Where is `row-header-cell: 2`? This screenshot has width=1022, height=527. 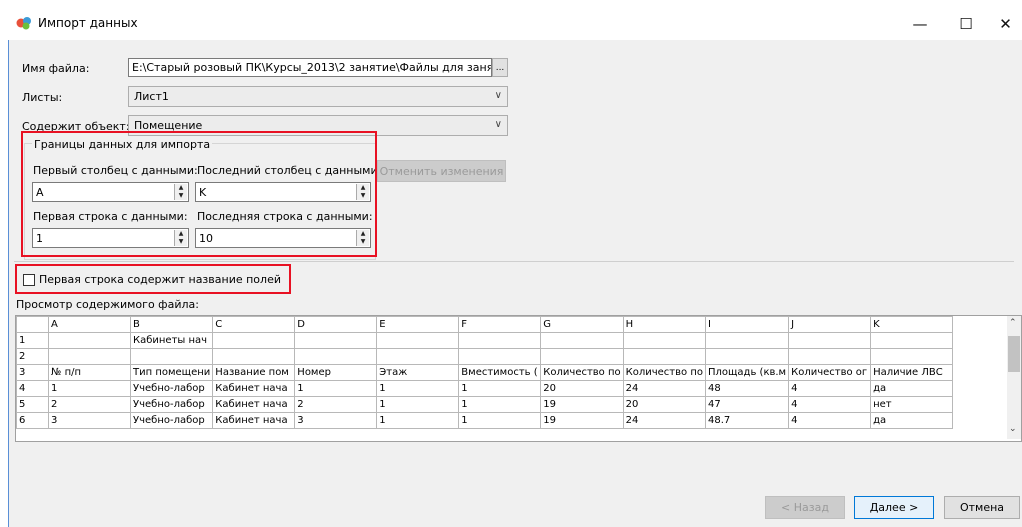 row-header-cell: 2 is located at coordinates (32, 356).